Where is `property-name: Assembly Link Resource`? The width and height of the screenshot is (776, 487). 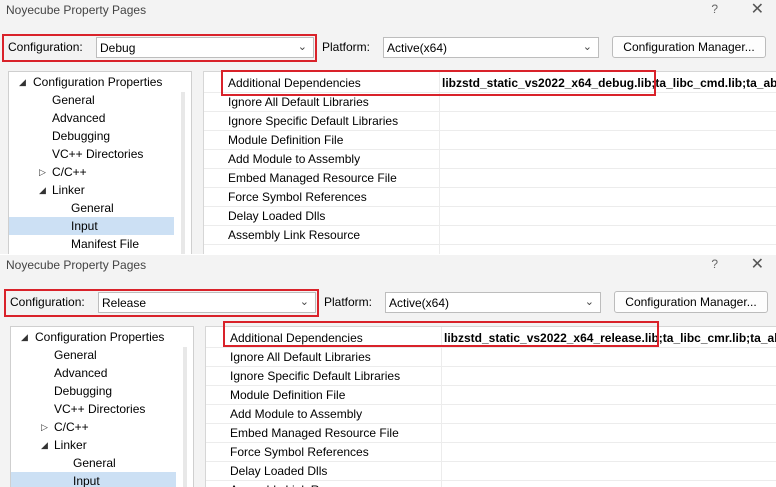 property-name: Assembly Link Resource is located at coordinates (296, 484).